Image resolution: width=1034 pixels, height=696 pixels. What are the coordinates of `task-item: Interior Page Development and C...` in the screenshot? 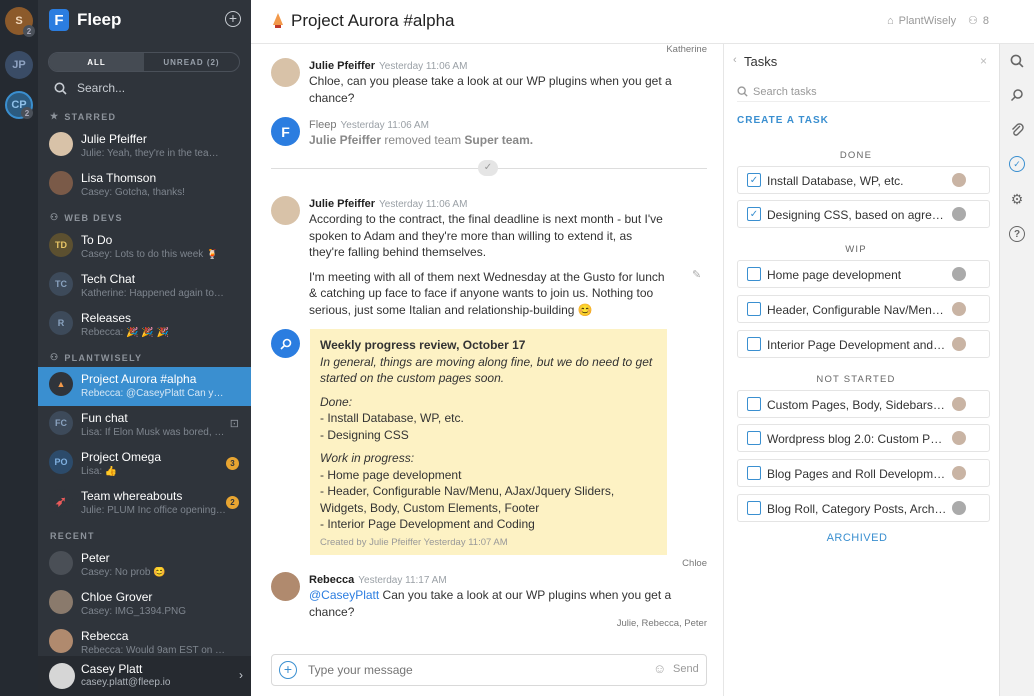 It's located at (863, 344).